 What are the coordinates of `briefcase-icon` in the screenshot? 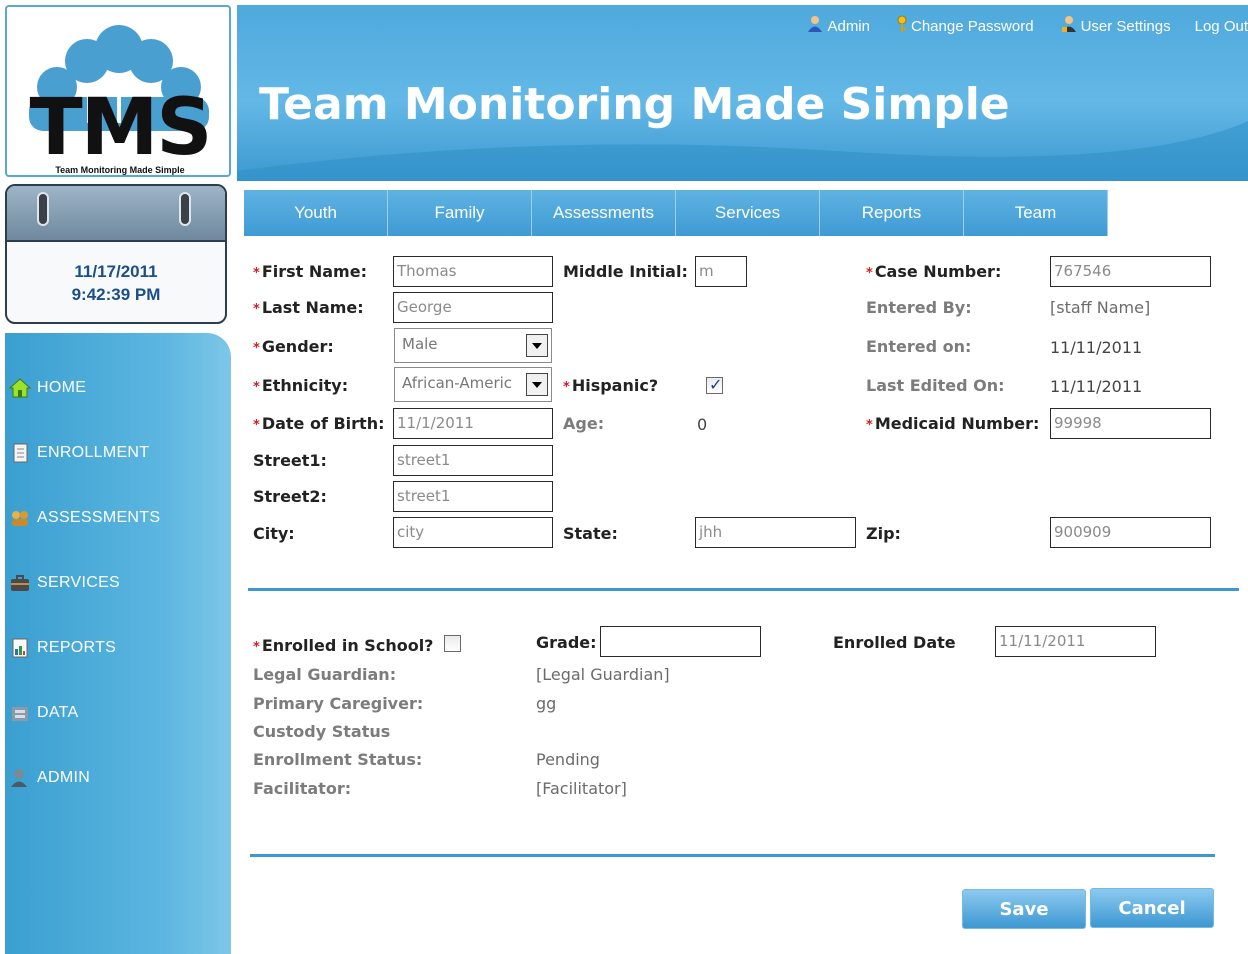 It's located at (20, 583).